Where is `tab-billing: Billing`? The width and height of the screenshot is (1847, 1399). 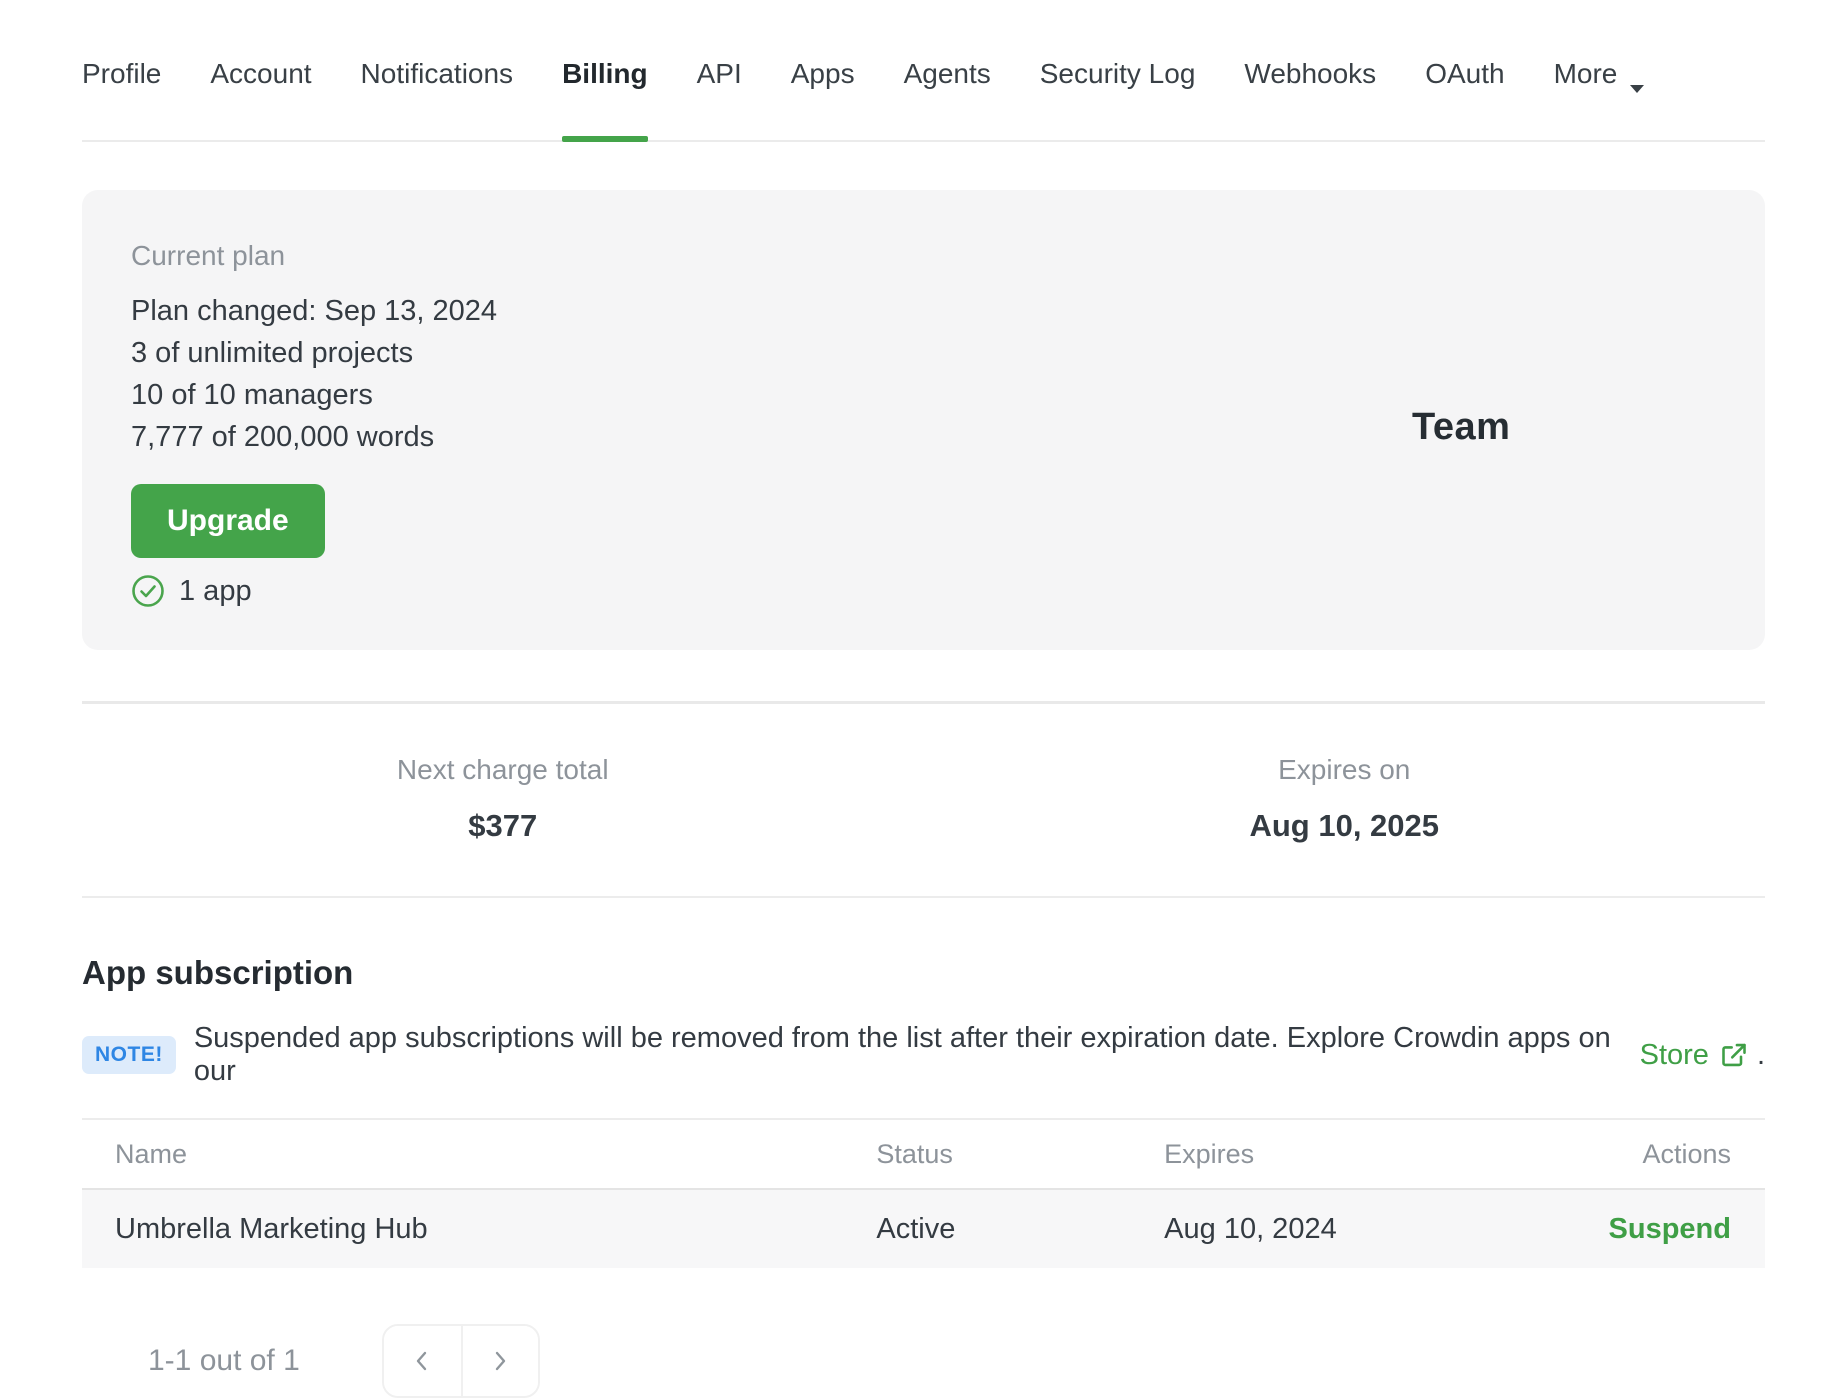
tab-billing: Billing is located at coordinates (605, 100).